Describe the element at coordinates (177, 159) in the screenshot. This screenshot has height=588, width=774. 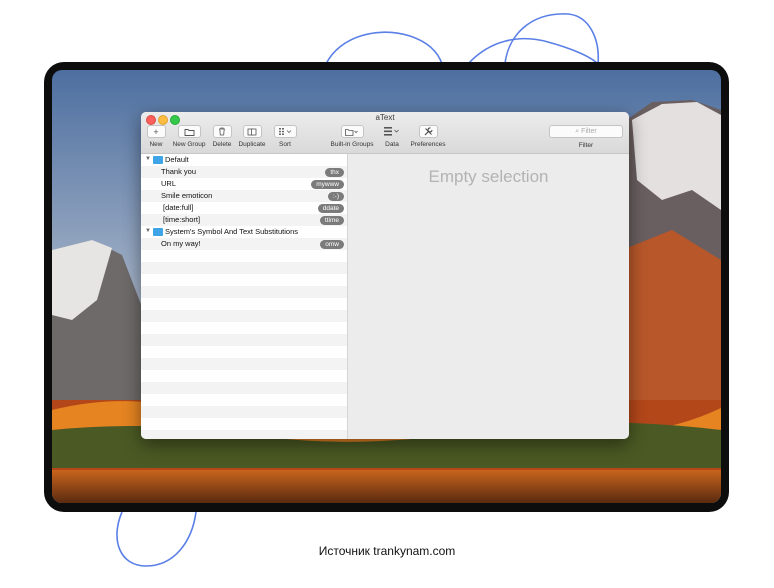
I see `group-name: Default` at that location.